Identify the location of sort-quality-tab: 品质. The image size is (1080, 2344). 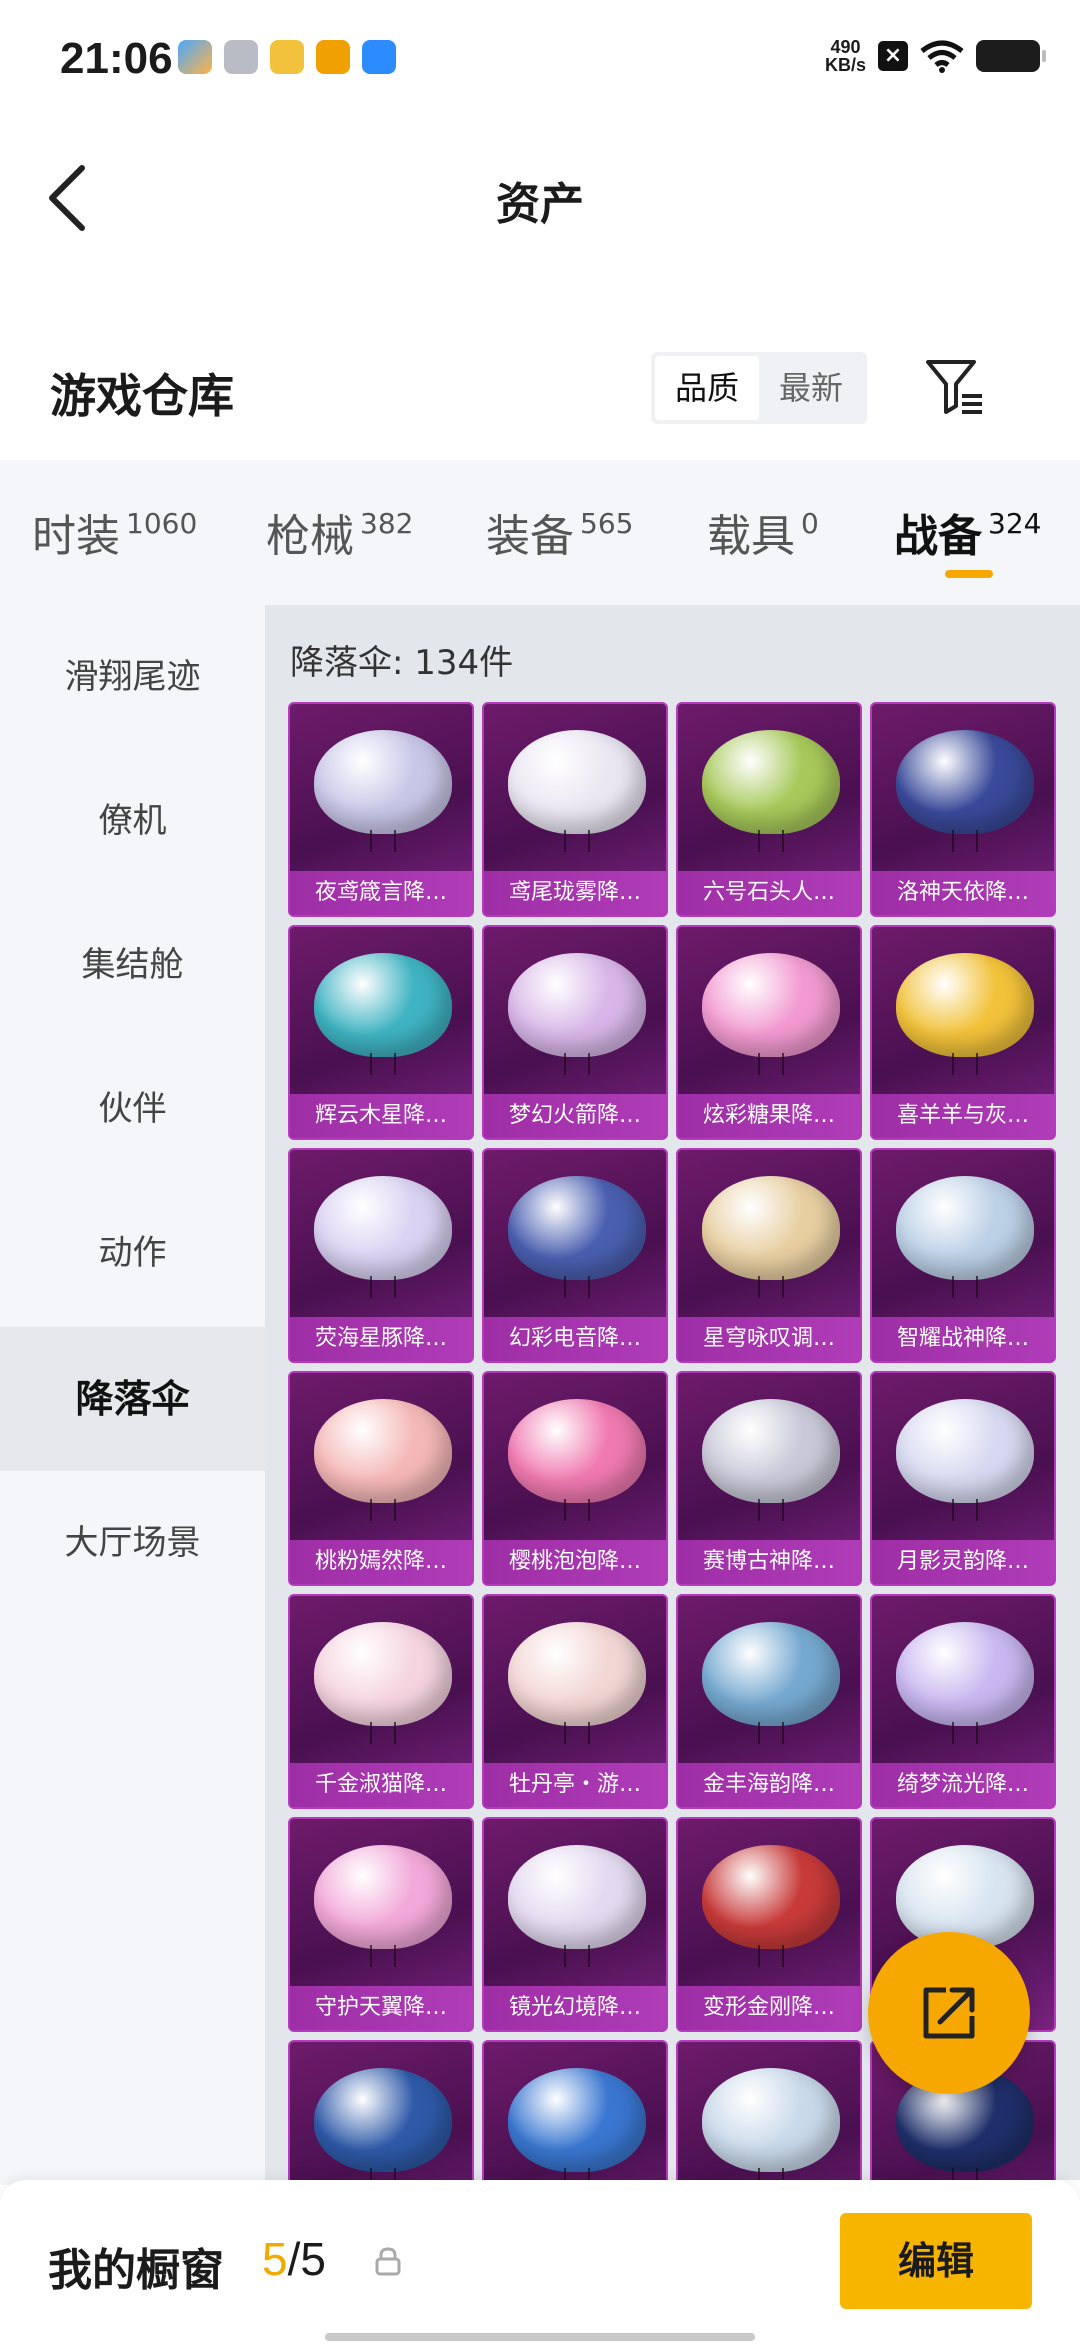
(707, 388).